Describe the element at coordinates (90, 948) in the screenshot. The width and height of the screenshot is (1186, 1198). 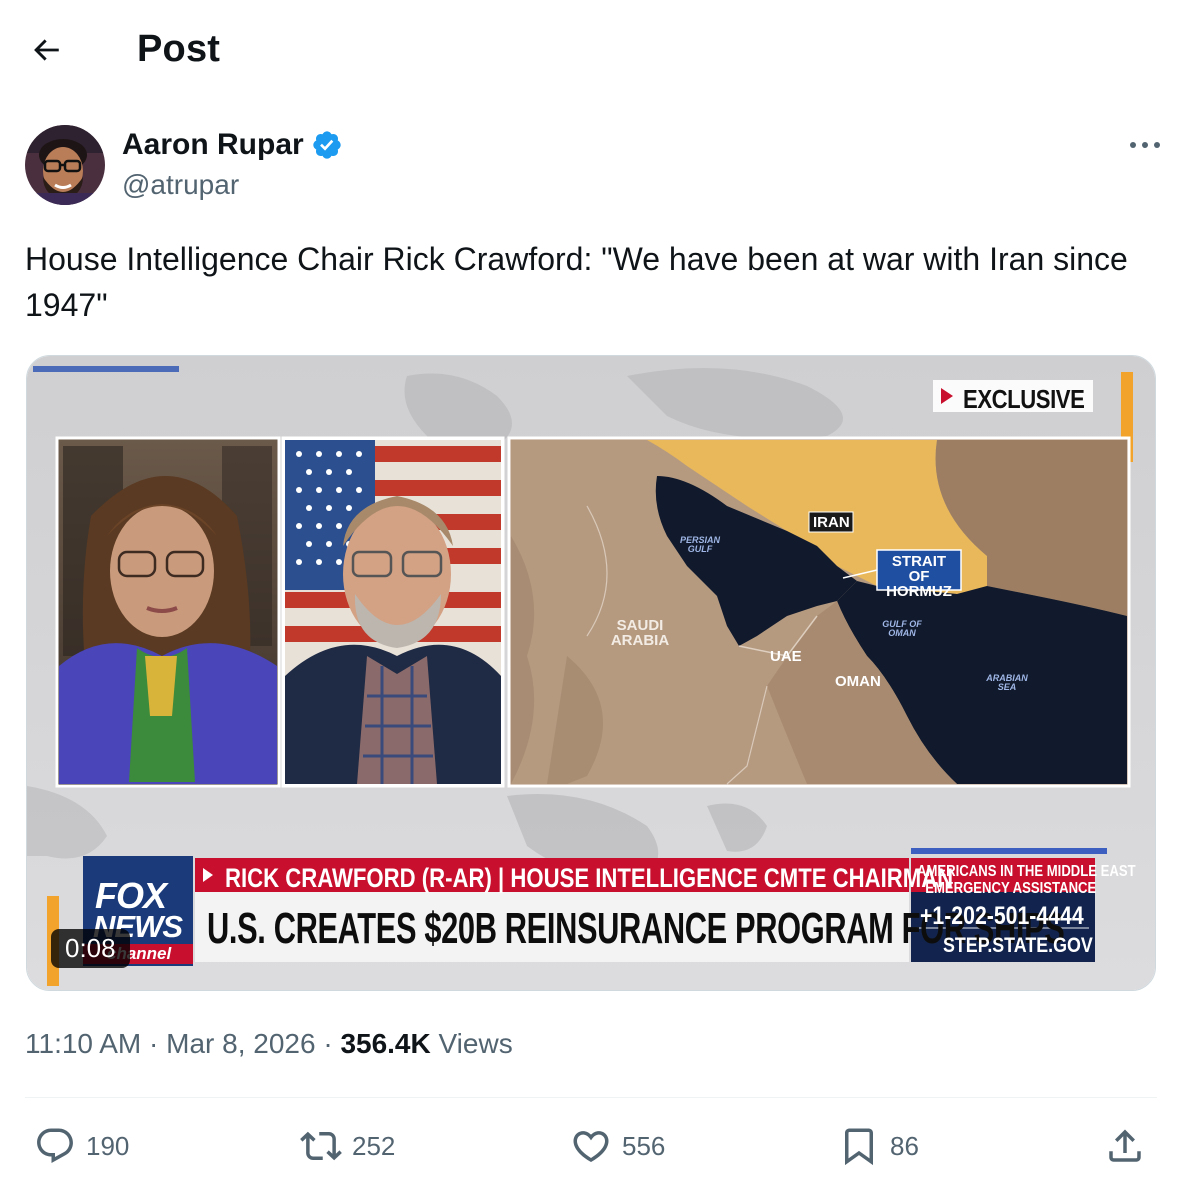
I see `video-duration: 0:08` at that location.